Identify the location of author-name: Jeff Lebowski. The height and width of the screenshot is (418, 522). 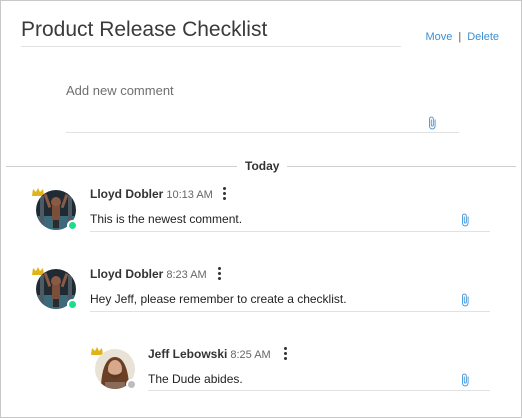
(187, 354).